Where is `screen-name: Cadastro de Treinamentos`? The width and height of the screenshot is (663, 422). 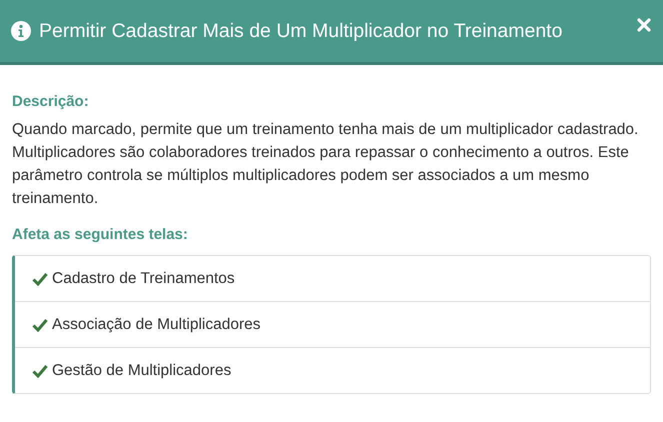 screen-name: Cadastro de Treinamentos is located at coordinates (143, 279).